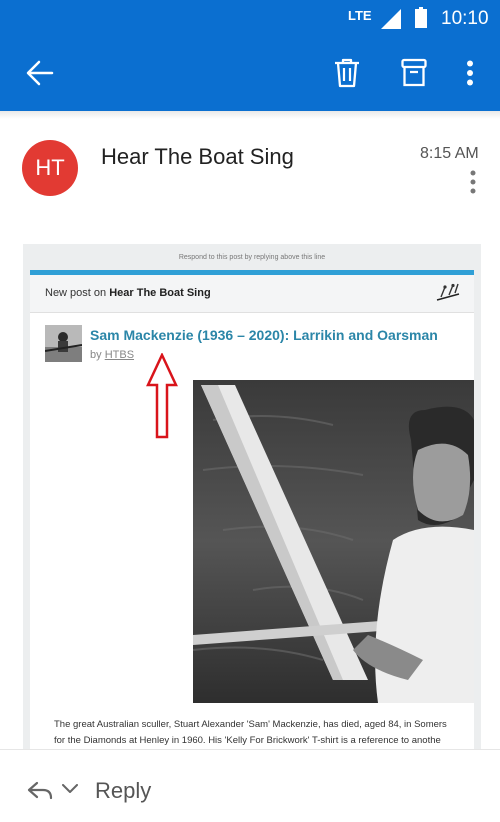  What do you see at coordinates (250, 18) in the screenshot?
I see `status-bar: LTE 10:10` at bounding box center [250, 18].